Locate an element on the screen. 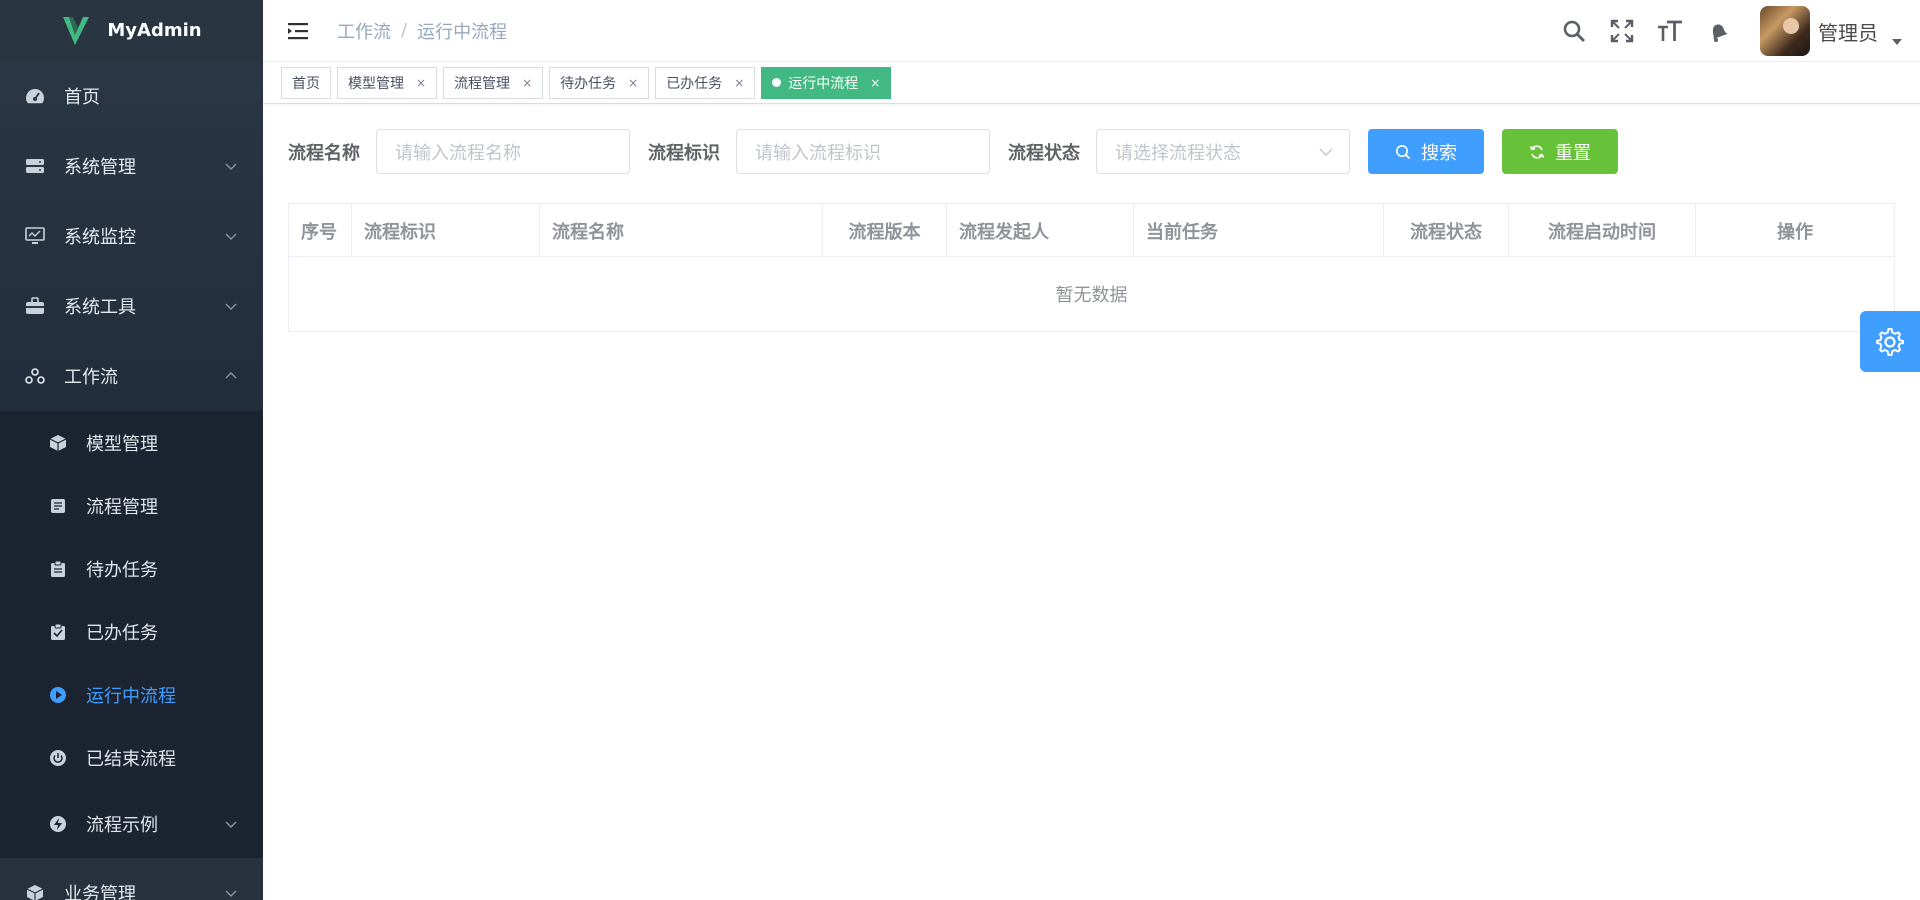  power-icon is located at coordinates (58, 758).